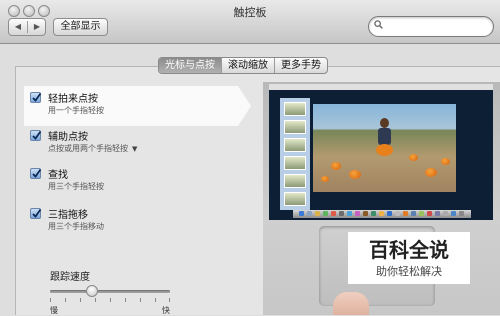 The height and width of the screenshot is (316, 500). Describe the element at coordinates (76, 110) in the screenshot. I see `option-subtitle: 用一个手指轻按` at that location.